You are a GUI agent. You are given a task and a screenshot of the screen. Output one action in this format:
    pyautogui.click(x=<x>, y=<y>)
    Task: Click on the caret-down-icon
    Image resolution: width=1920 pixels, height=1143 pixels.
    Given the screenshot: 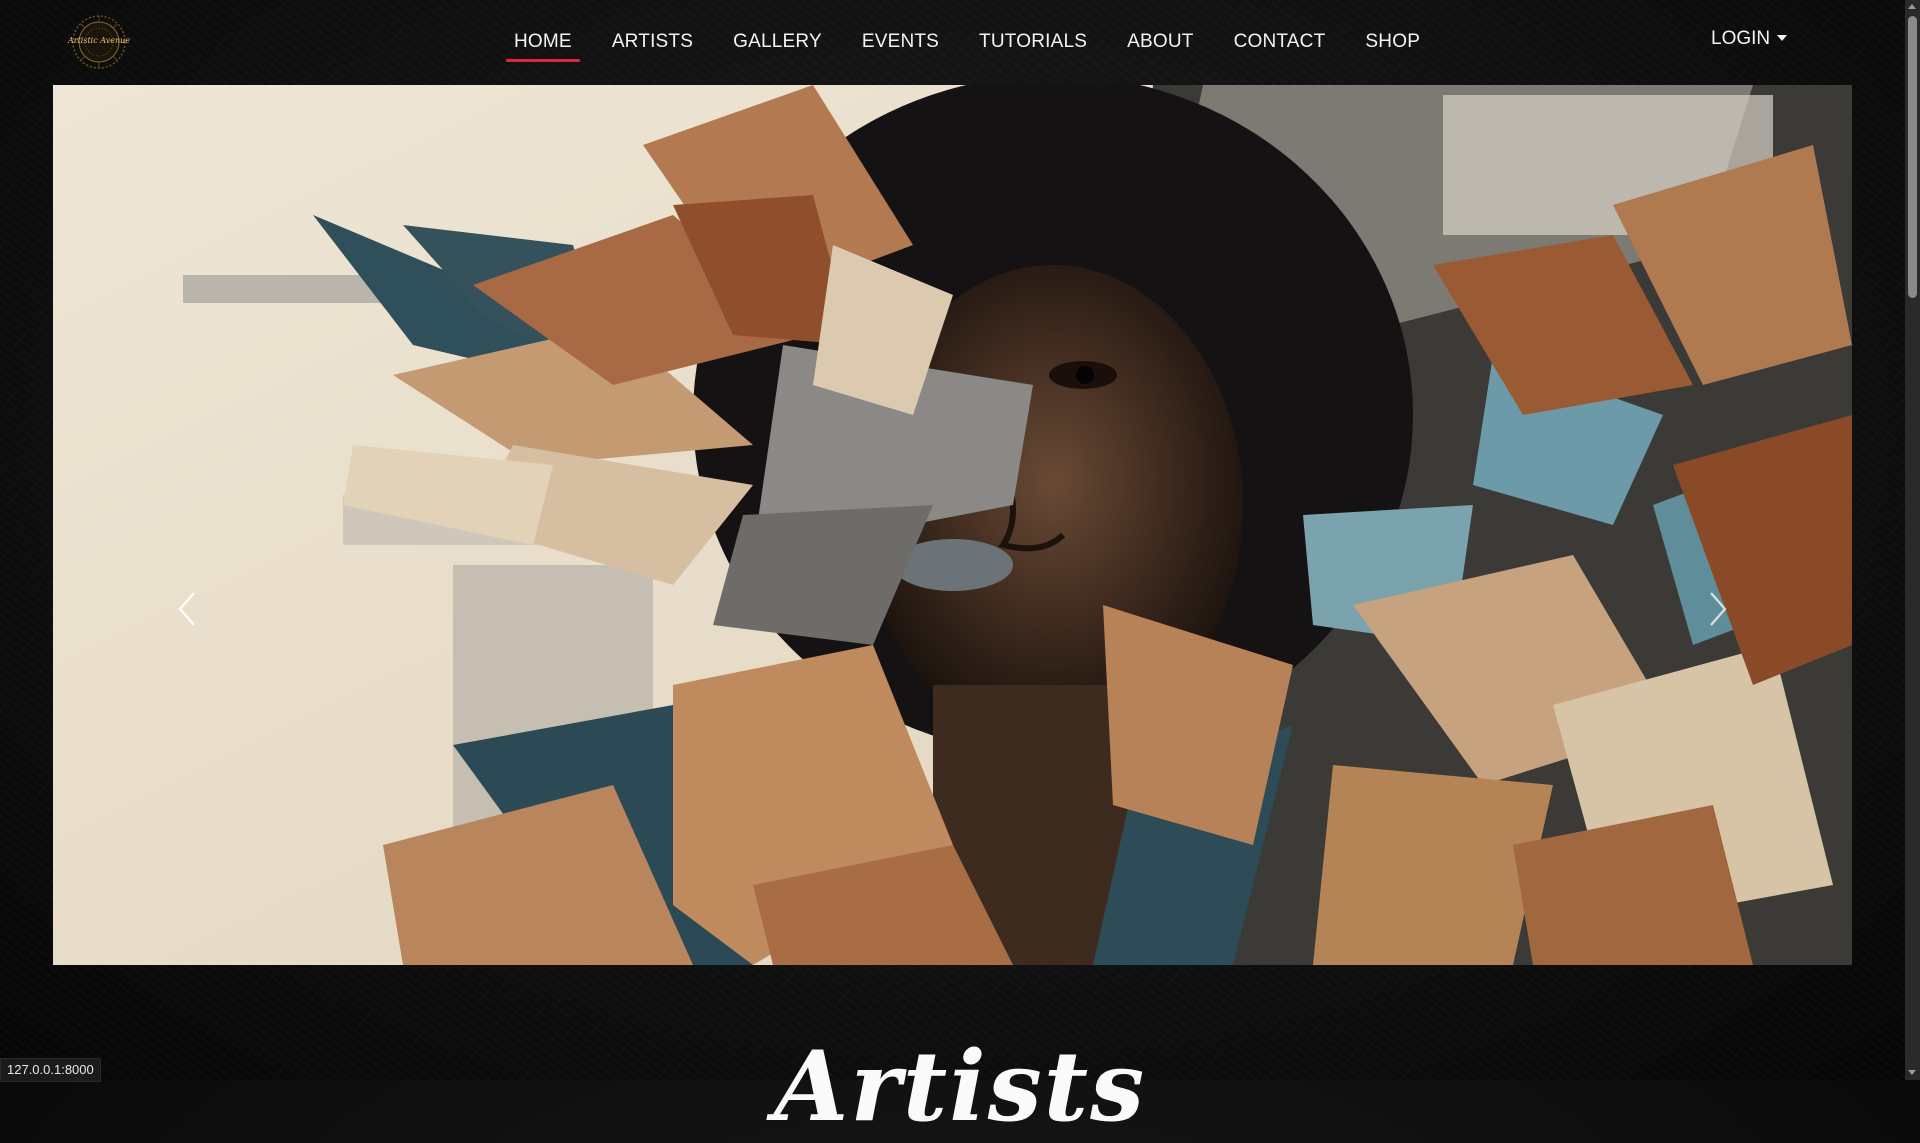 What is the action you would take?
    pyautogui.click(x=1782, y=38)
    